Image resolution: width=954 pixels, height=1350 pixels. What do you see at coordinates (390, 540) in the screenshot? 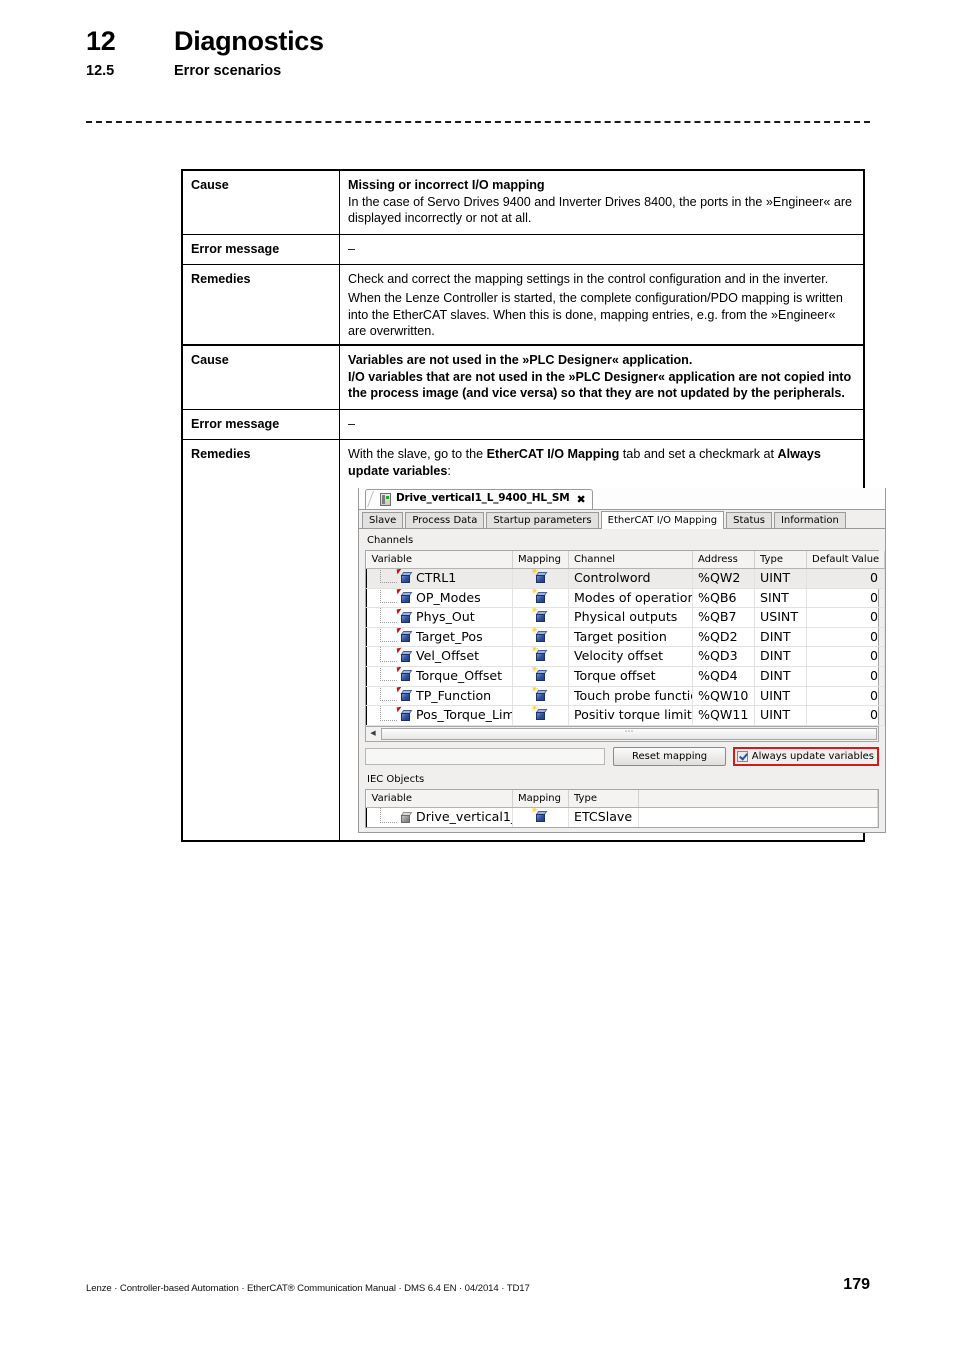
I see `channels-group-label: Channels` at bounding box center [390, 540].